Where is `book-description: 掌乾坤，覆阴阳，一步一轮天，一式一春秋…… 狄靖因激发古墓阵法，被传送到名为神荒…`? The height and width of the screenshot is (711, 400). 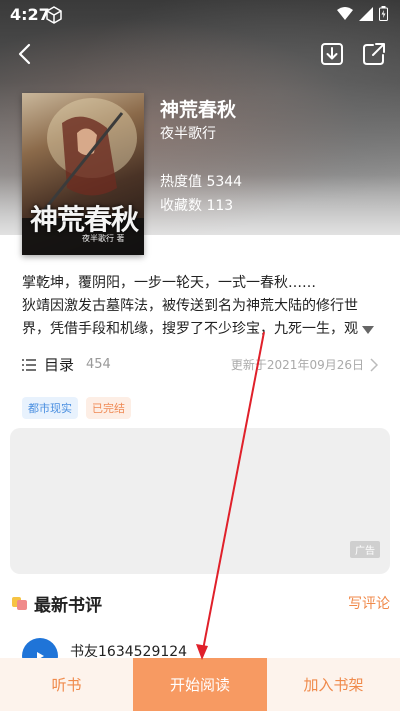 book-description: 掌乾坤，覆阴阳，一步一轮天，一式一春秋…… 狄靖因激发古墓阵法，被传送到名为神荒… is located at coordinates (196, 306).